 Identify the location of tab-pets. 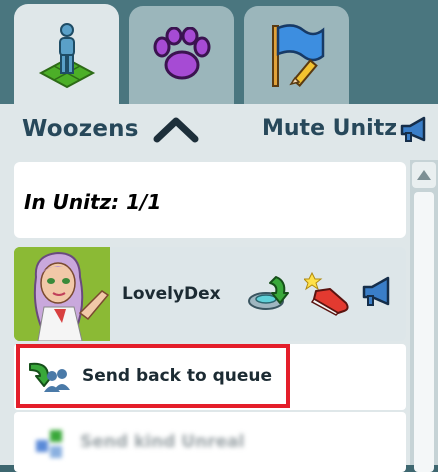
(181, 55).